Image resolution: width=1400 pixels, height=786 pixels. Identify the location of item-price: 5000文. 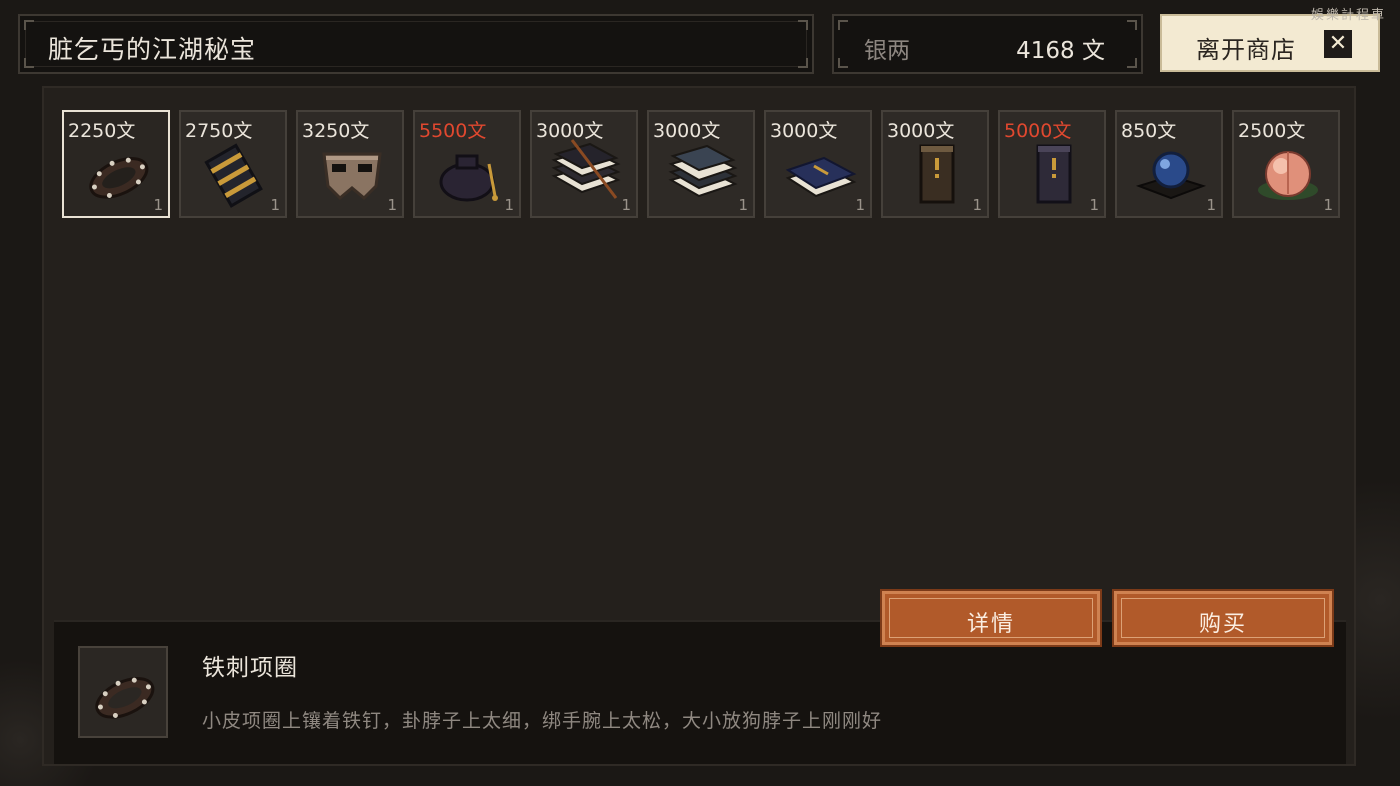
(1038, 131).